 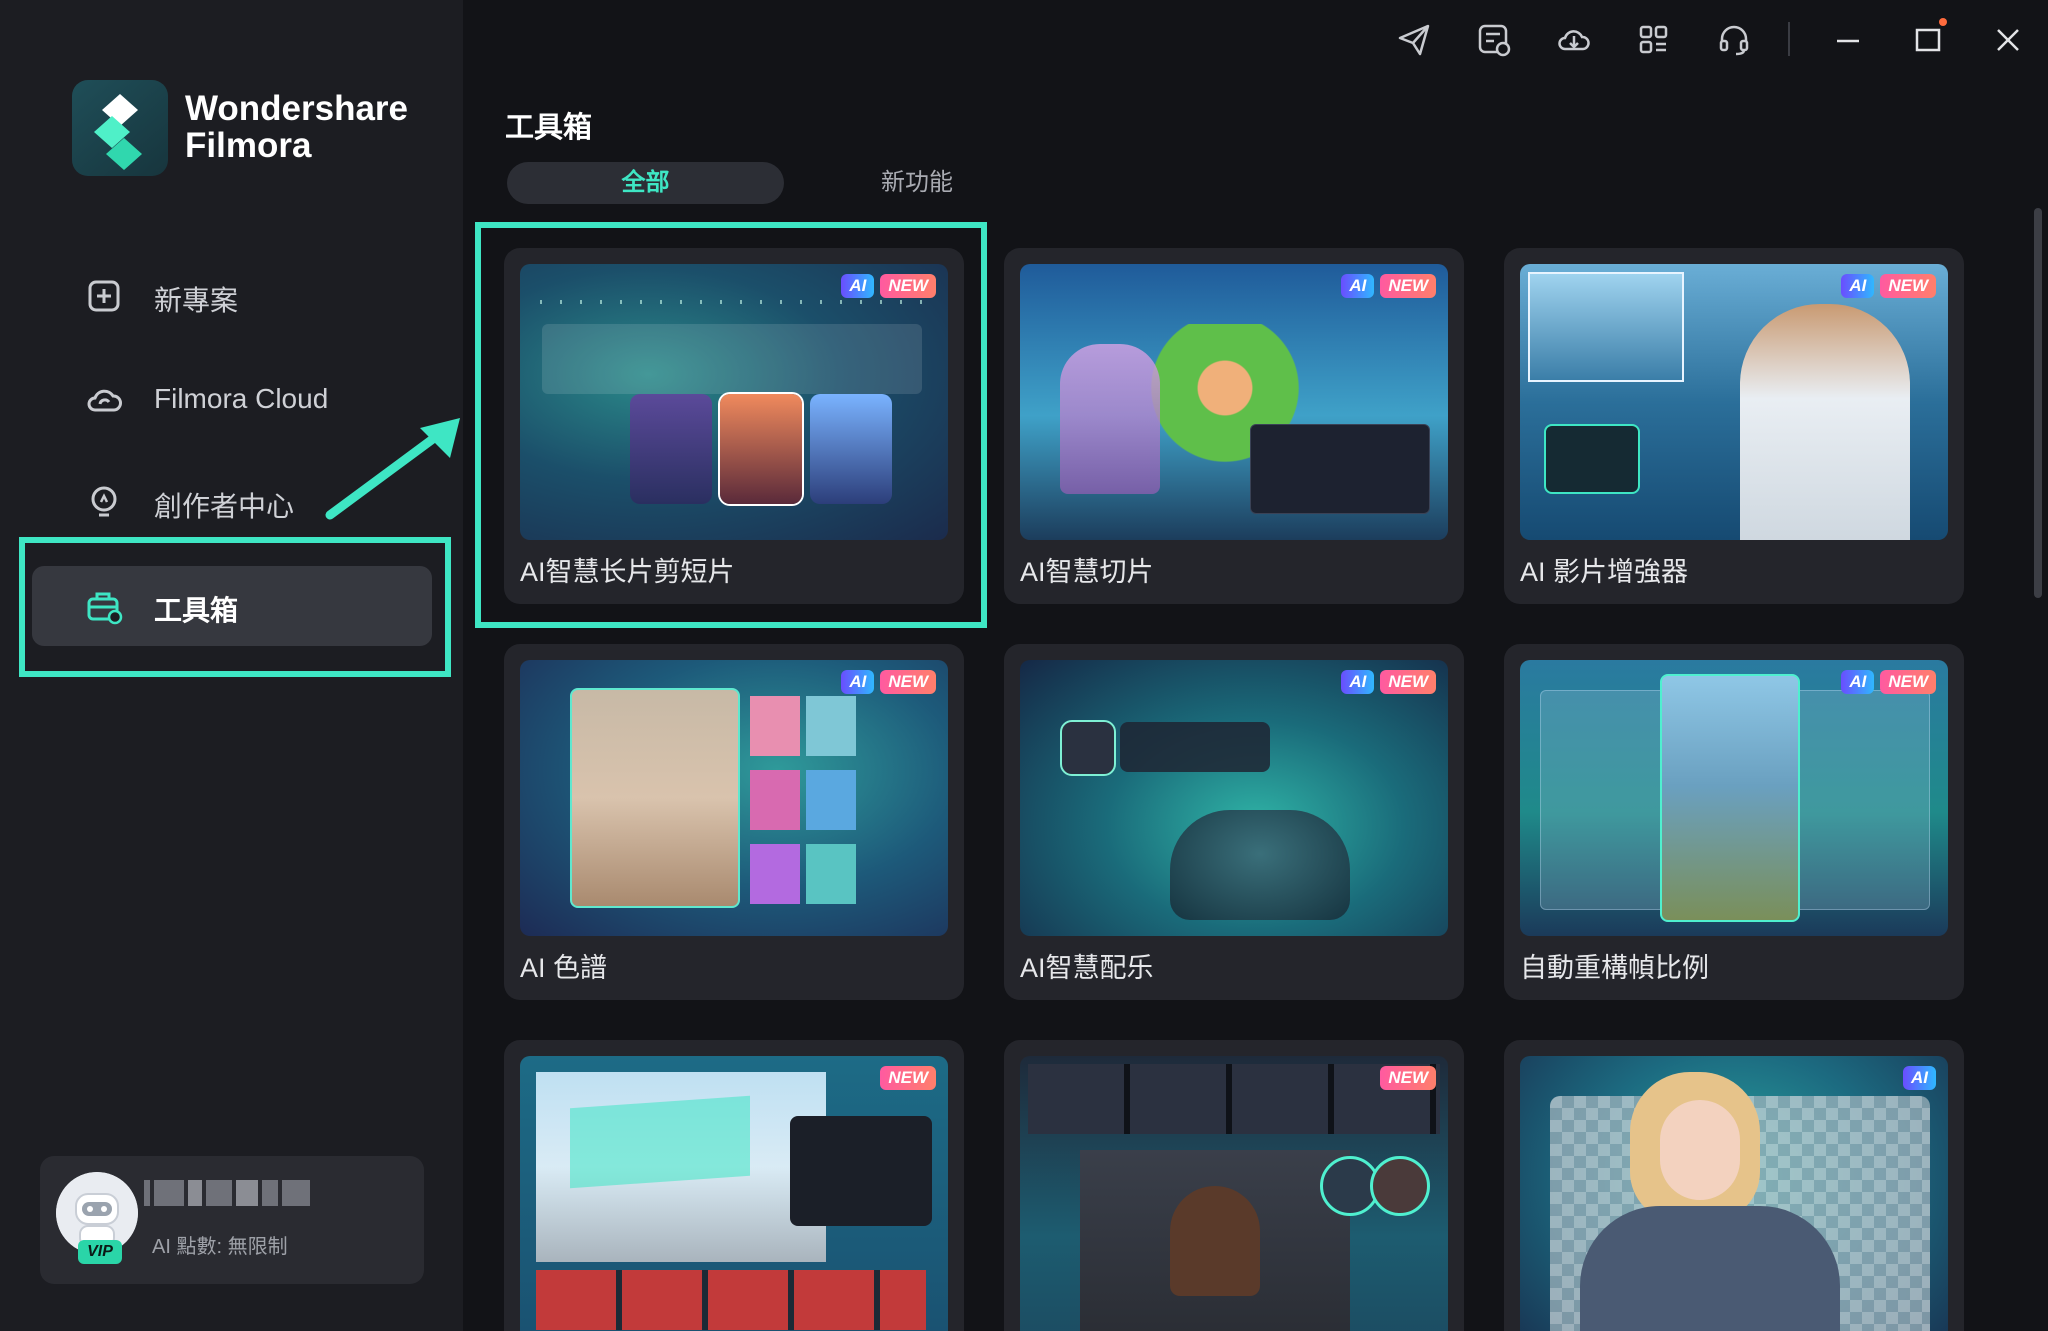 What do you see at coordinates (297, 108) in the screenshot?
I see `brand-line1: Wondershare` at bounding box center [297, 108].